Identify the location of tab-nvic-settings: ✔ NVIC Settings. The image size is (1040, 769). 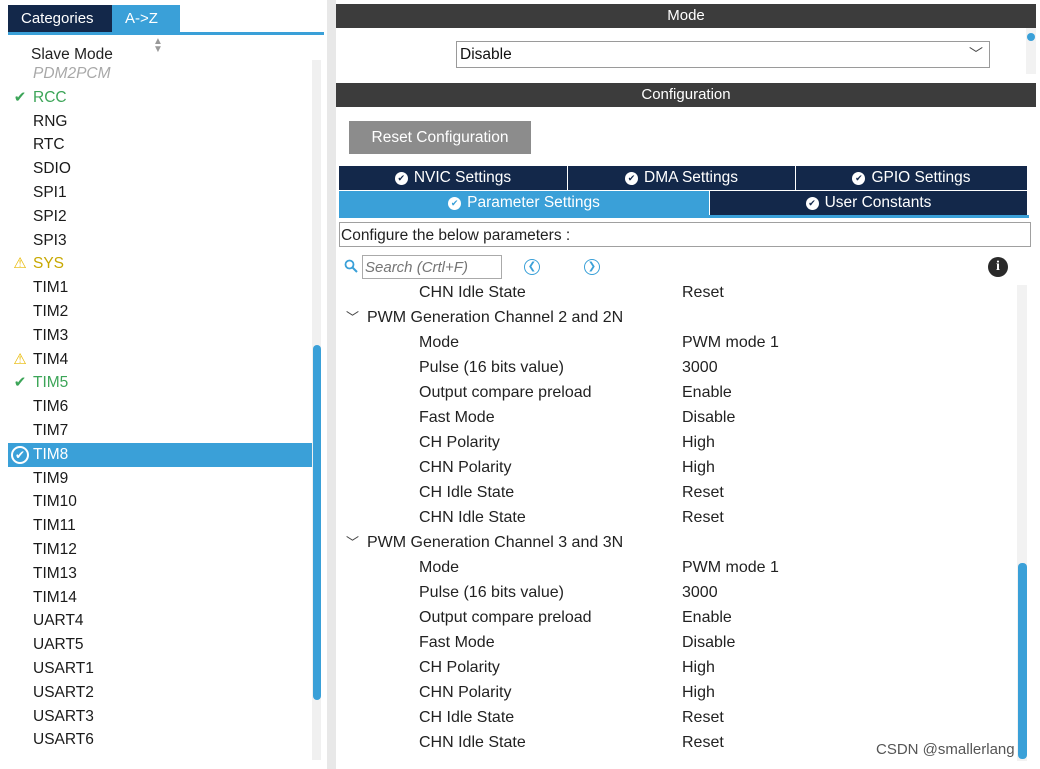
(453, 178).